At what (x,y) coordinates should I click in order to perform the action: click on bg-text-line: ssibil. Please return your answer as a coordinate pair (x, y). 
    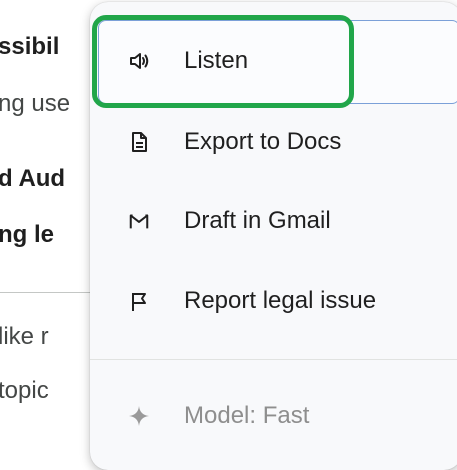
    Looking at the image, I should click on (30, 46).